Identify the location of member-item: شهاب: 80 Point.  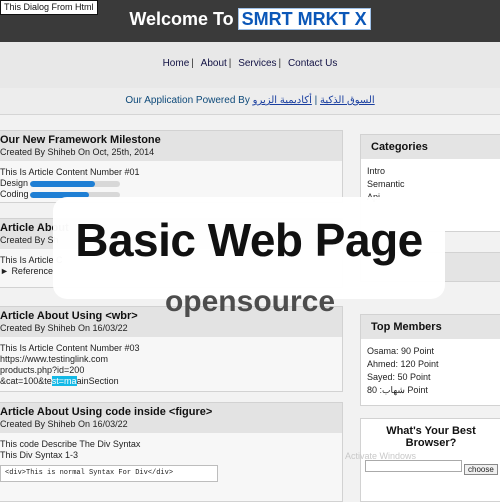
(397, 390).